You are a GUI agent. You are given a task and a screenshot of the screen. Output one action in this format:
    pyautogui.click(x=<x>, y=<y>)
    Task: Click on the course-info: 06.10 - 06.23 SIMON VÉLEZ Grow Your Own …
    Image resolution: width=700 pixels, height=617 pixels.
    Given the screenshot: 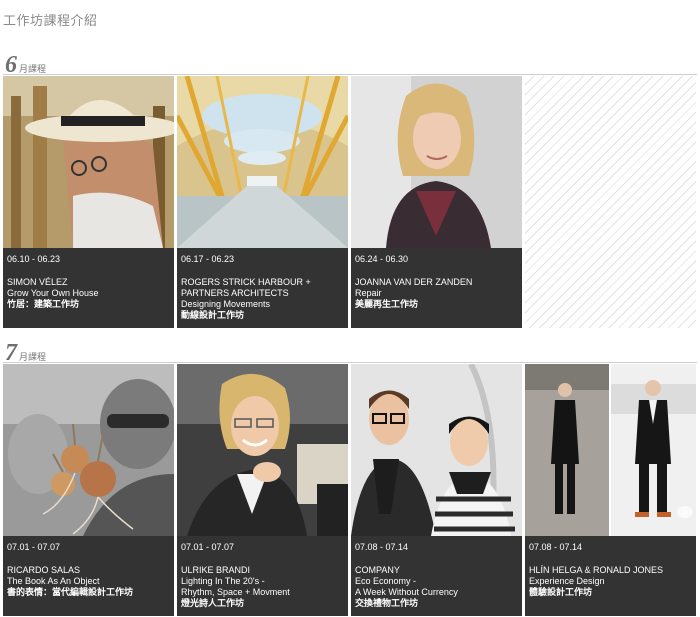 What is the action you would take?
    pyautogui.click(x=88, y=288)
    